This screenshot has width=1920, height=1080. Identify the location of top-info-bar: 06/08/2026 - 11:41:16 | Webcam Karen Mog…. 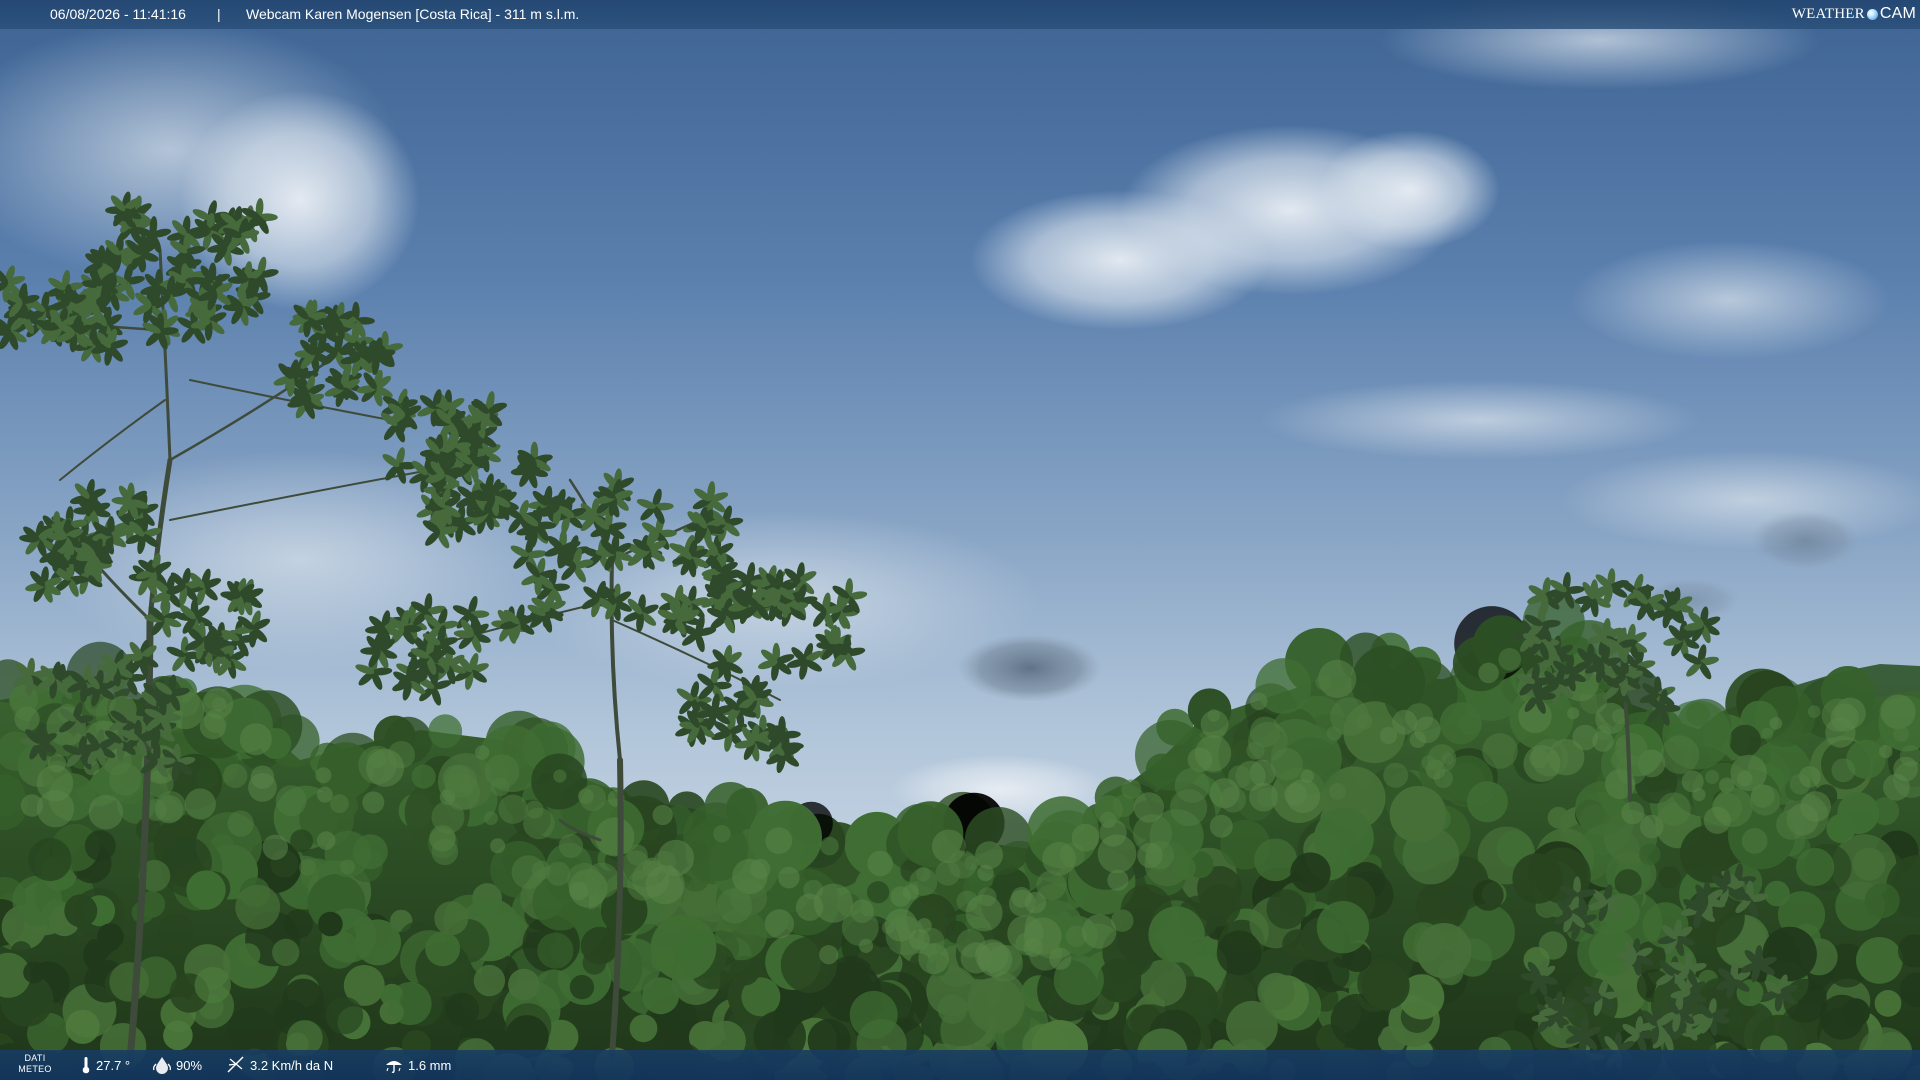
(960, 14).